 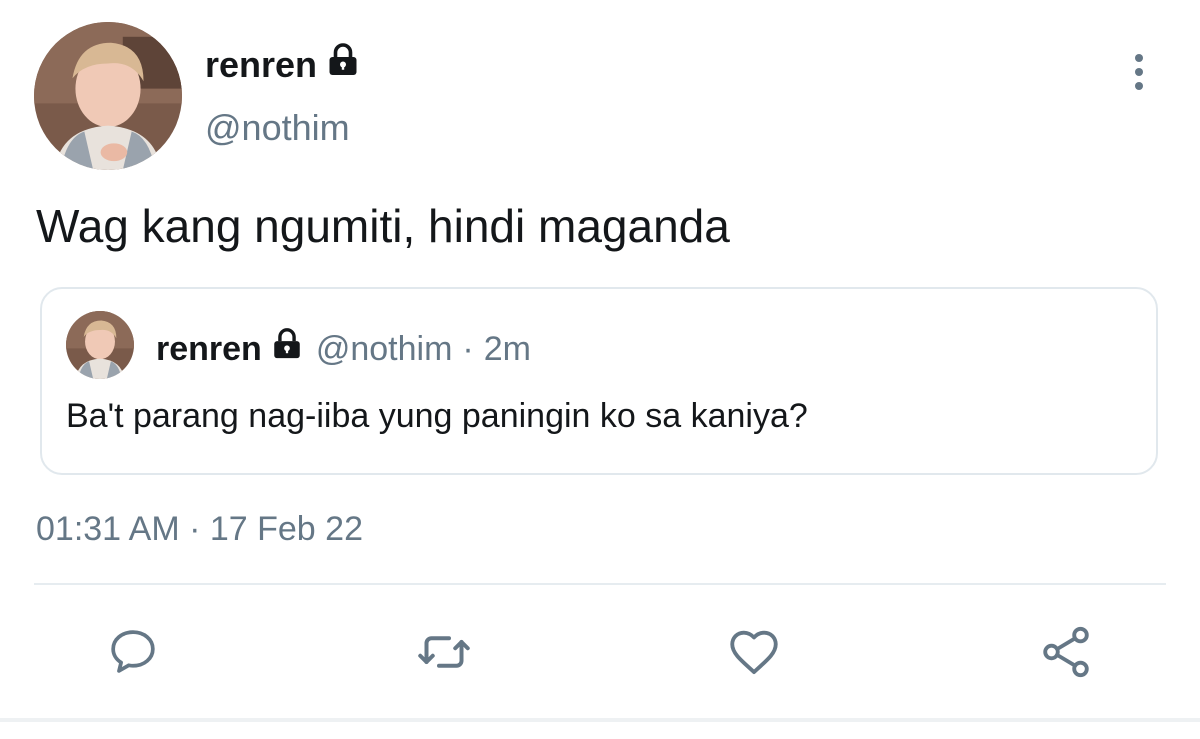 What do you see at coordinates (383, 226) in the screenshot?
I see `tweet-text: Wag kang ngumiti, hindi maganda` at bounding box center [383, 226].